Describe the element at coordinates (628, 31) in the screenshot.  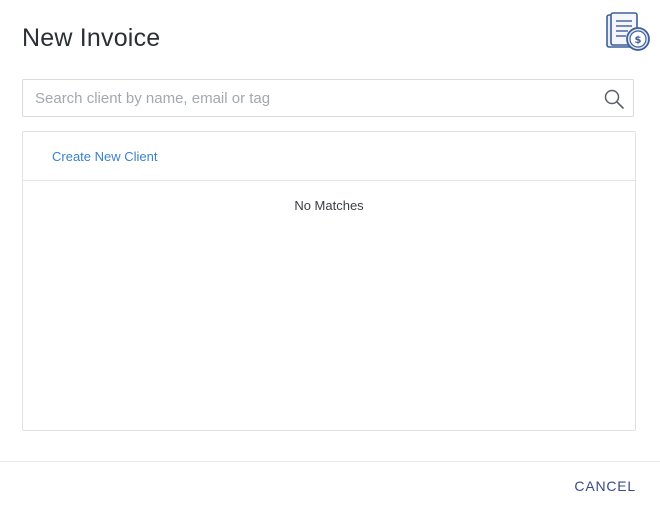
I see `invoice-dollar-icon: $` at that location.